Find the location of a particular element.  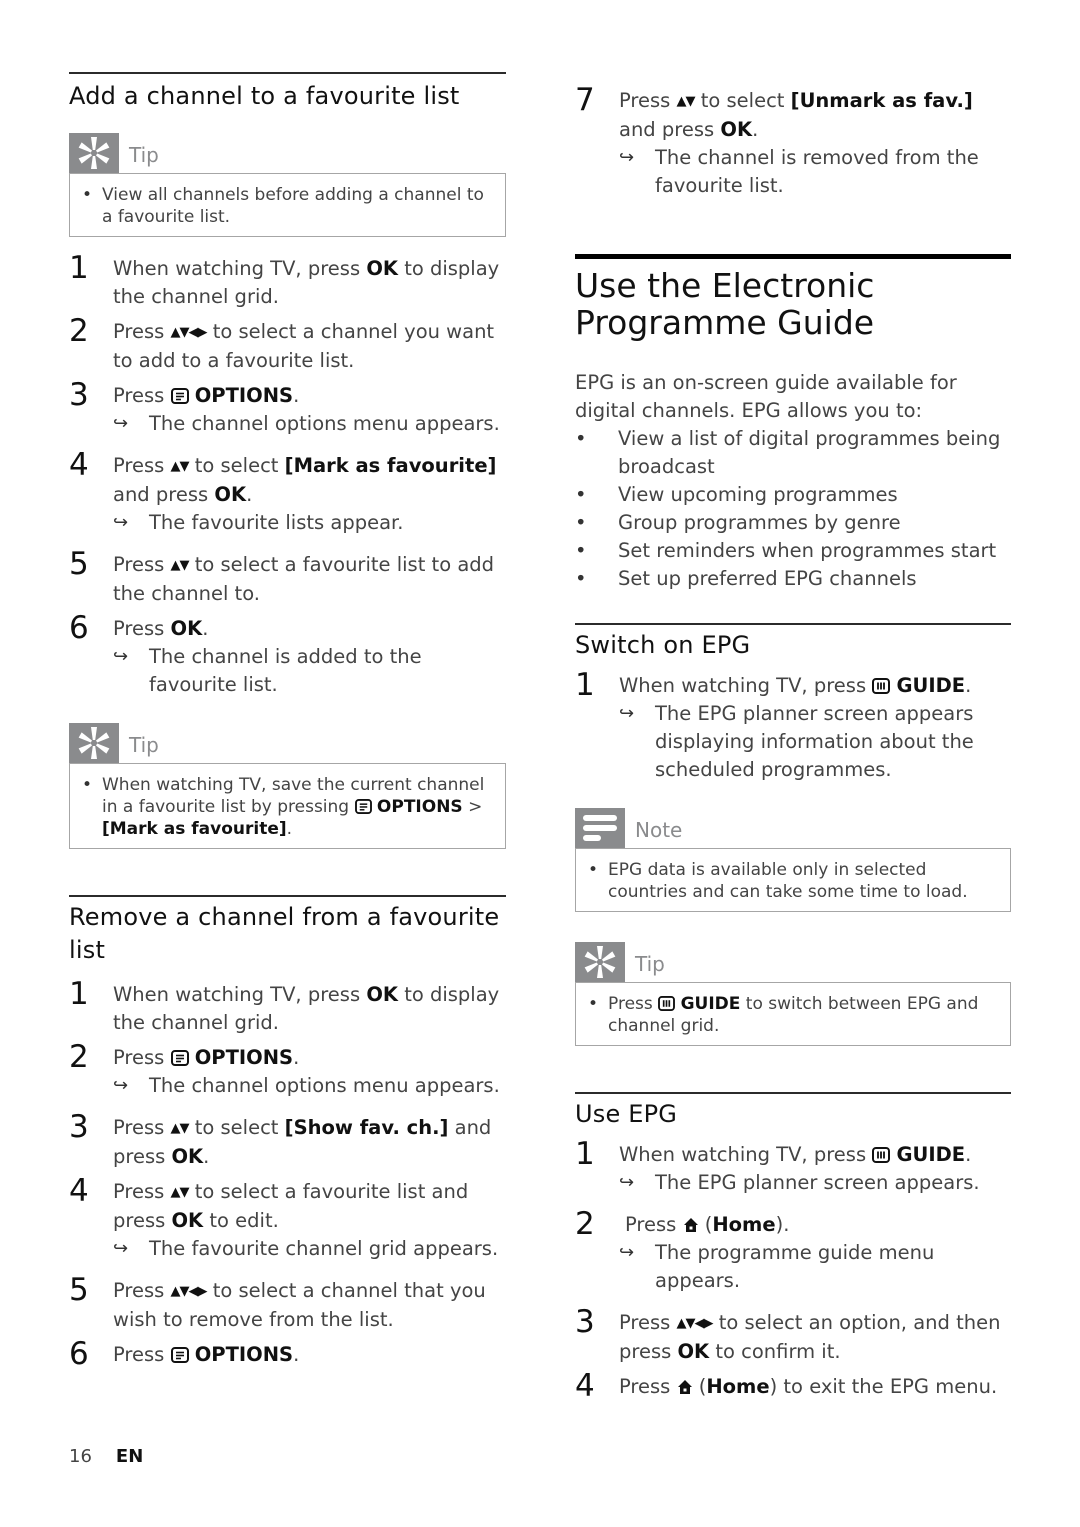

menu-option: [Unmark as fav.] is located at coordinates (881, 100).